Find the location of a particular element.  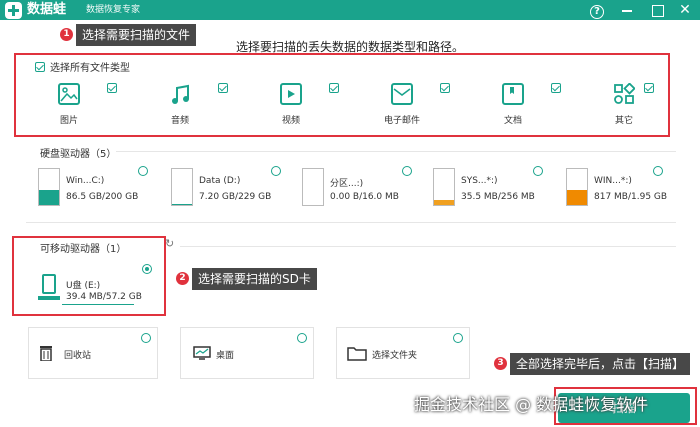

folder-icon is located at coordinates (357, 353).